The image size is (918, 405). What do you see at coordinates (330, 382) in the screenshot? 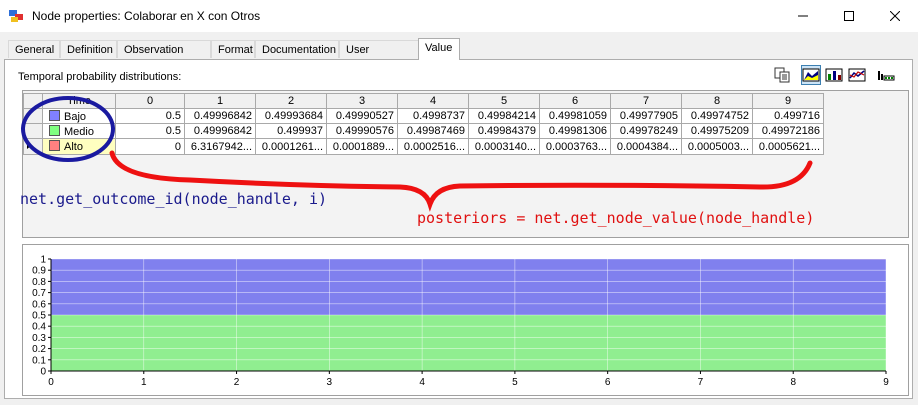
I see `x-tick-label: 3` at bounding box center [330, 382].